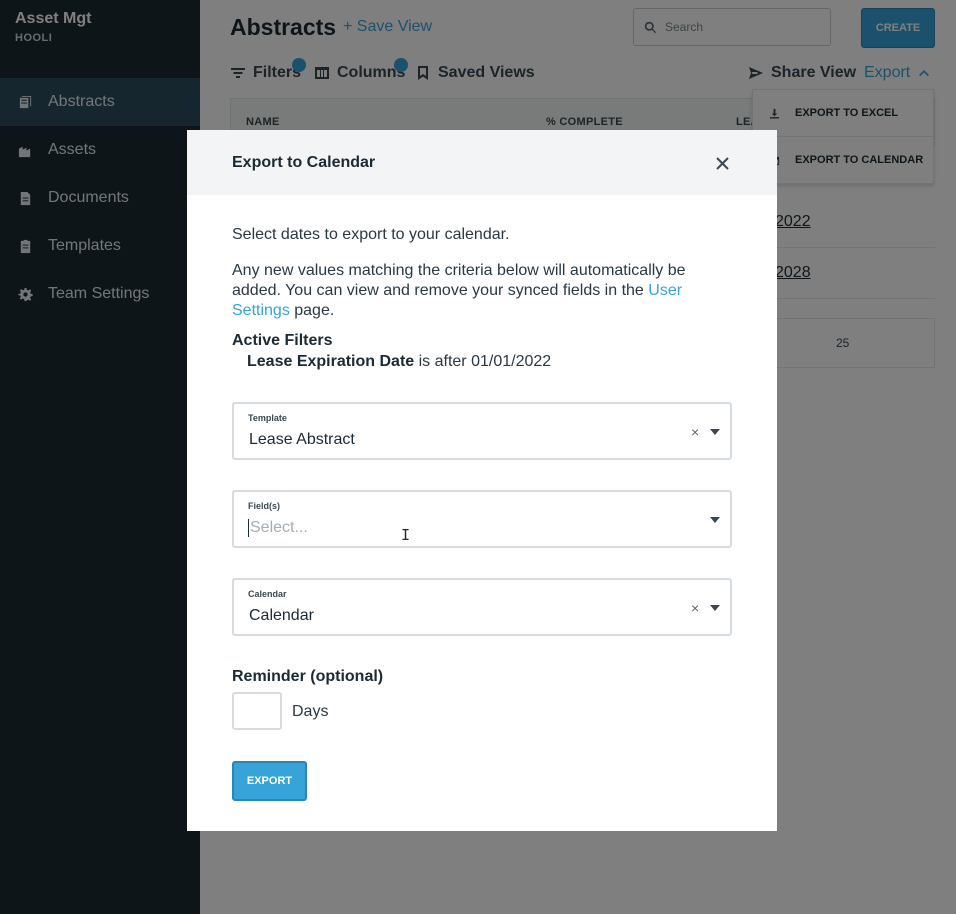 The image size is (956, 914). I want to click on reminder-days-input, so click(257, 711).